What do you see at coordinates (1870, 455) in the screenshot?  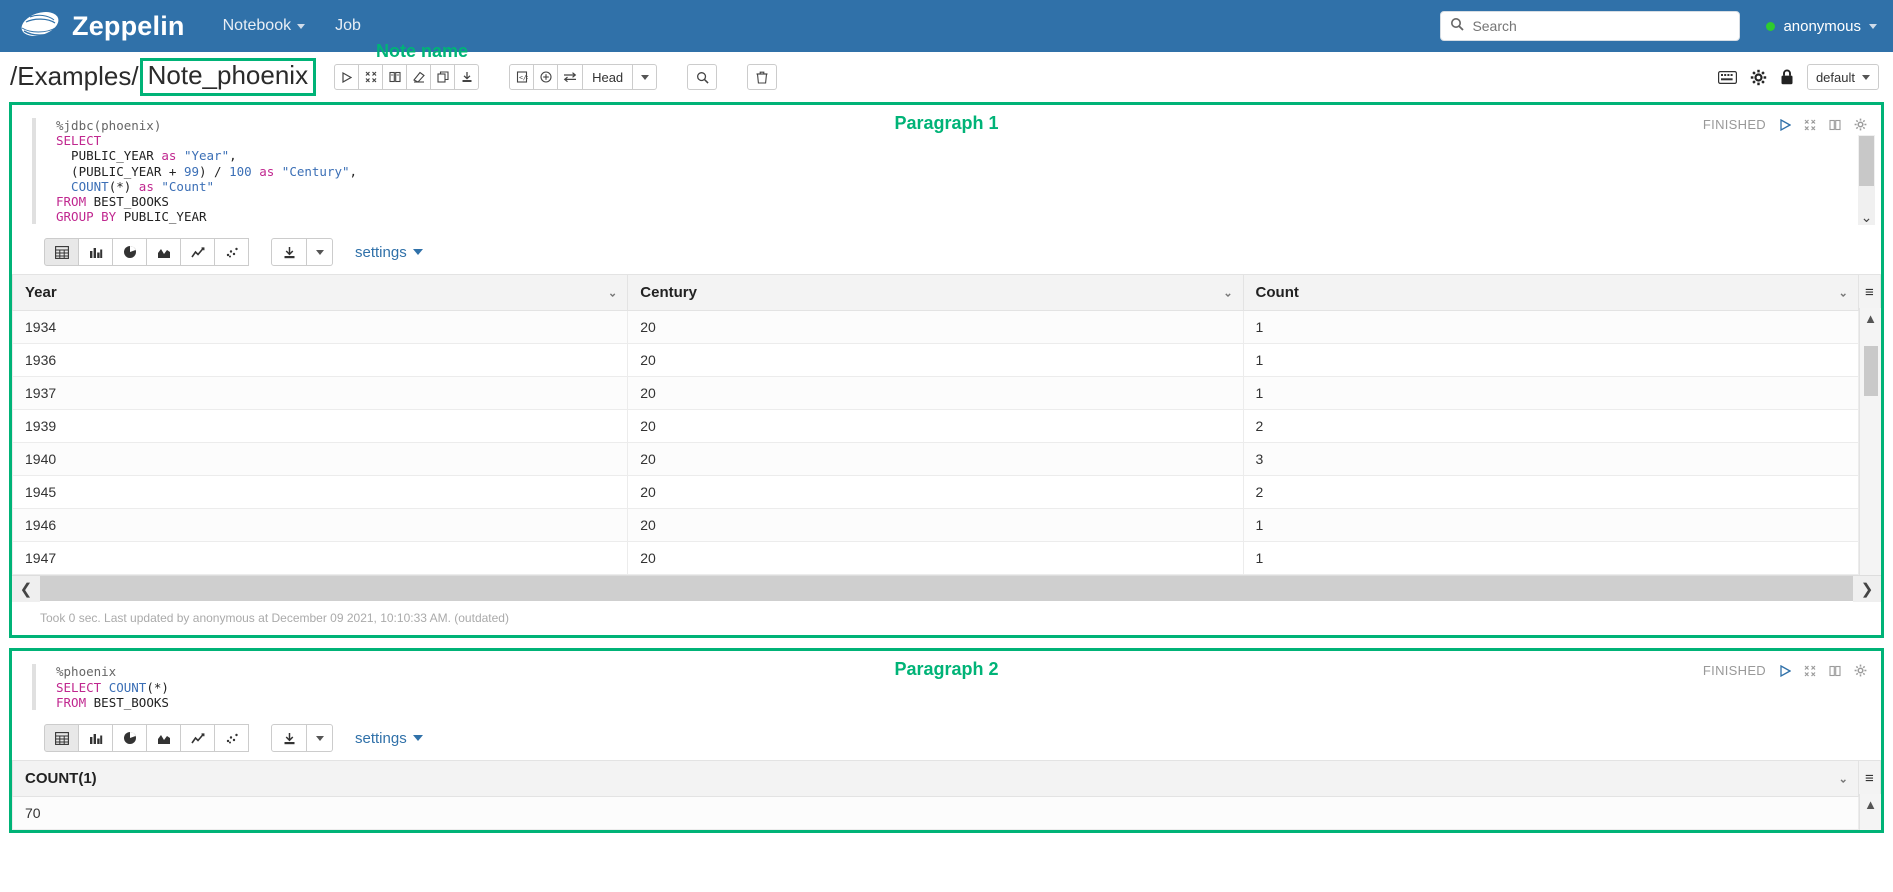 I see `table-vertical-scrollbar: ▲ ▼` at bounding box center [1870, 455].